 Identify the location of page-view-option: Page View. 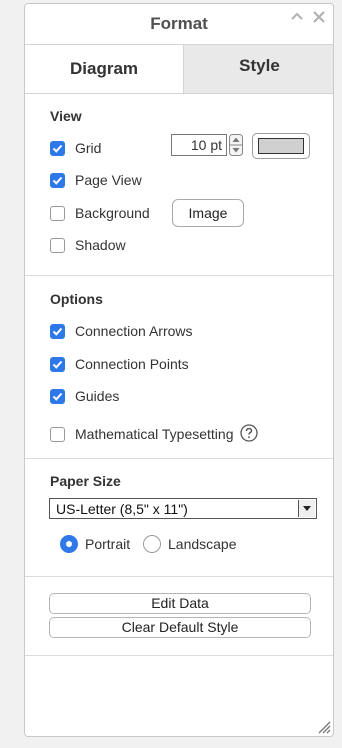
(96, 180).